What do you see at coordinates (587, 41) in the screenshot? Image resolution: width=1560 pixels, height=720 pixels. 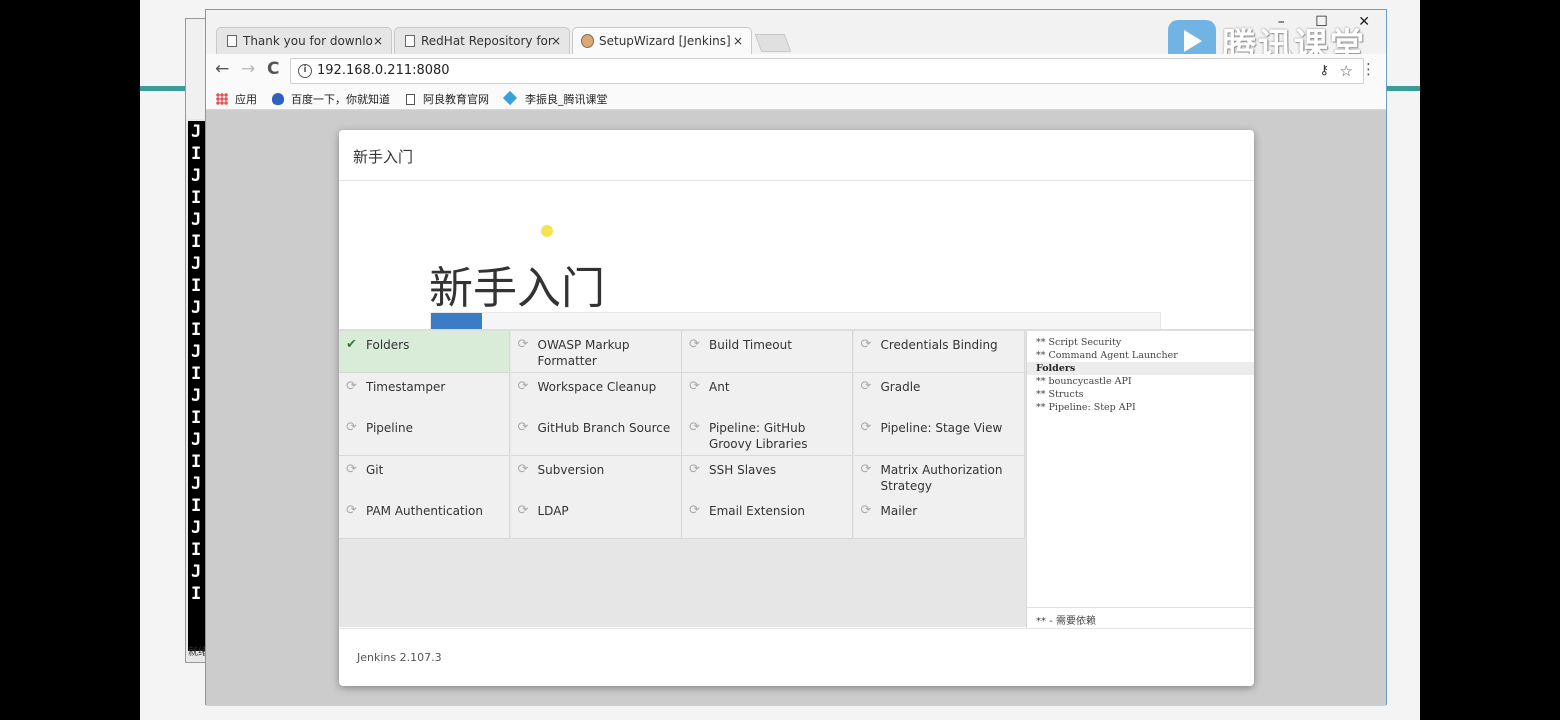 I see `jenkins-icon` at bounding box center [587, 41].